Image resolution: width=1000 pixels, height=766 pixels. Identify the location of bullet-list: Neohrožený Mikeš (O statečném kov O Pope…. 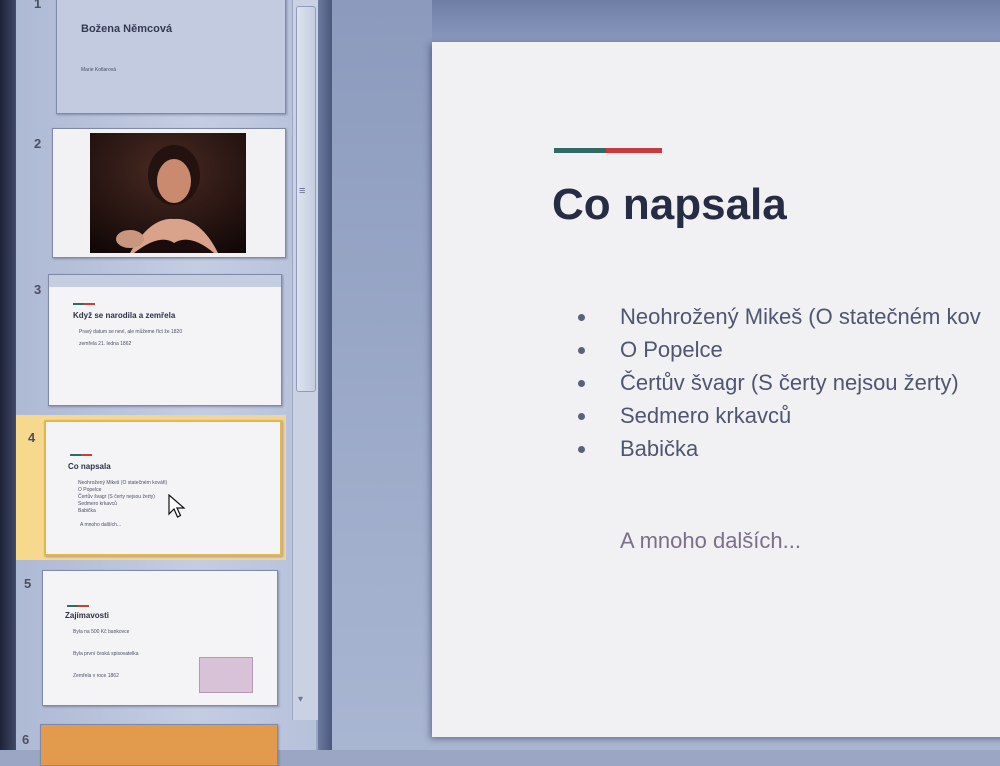
(777, 382).